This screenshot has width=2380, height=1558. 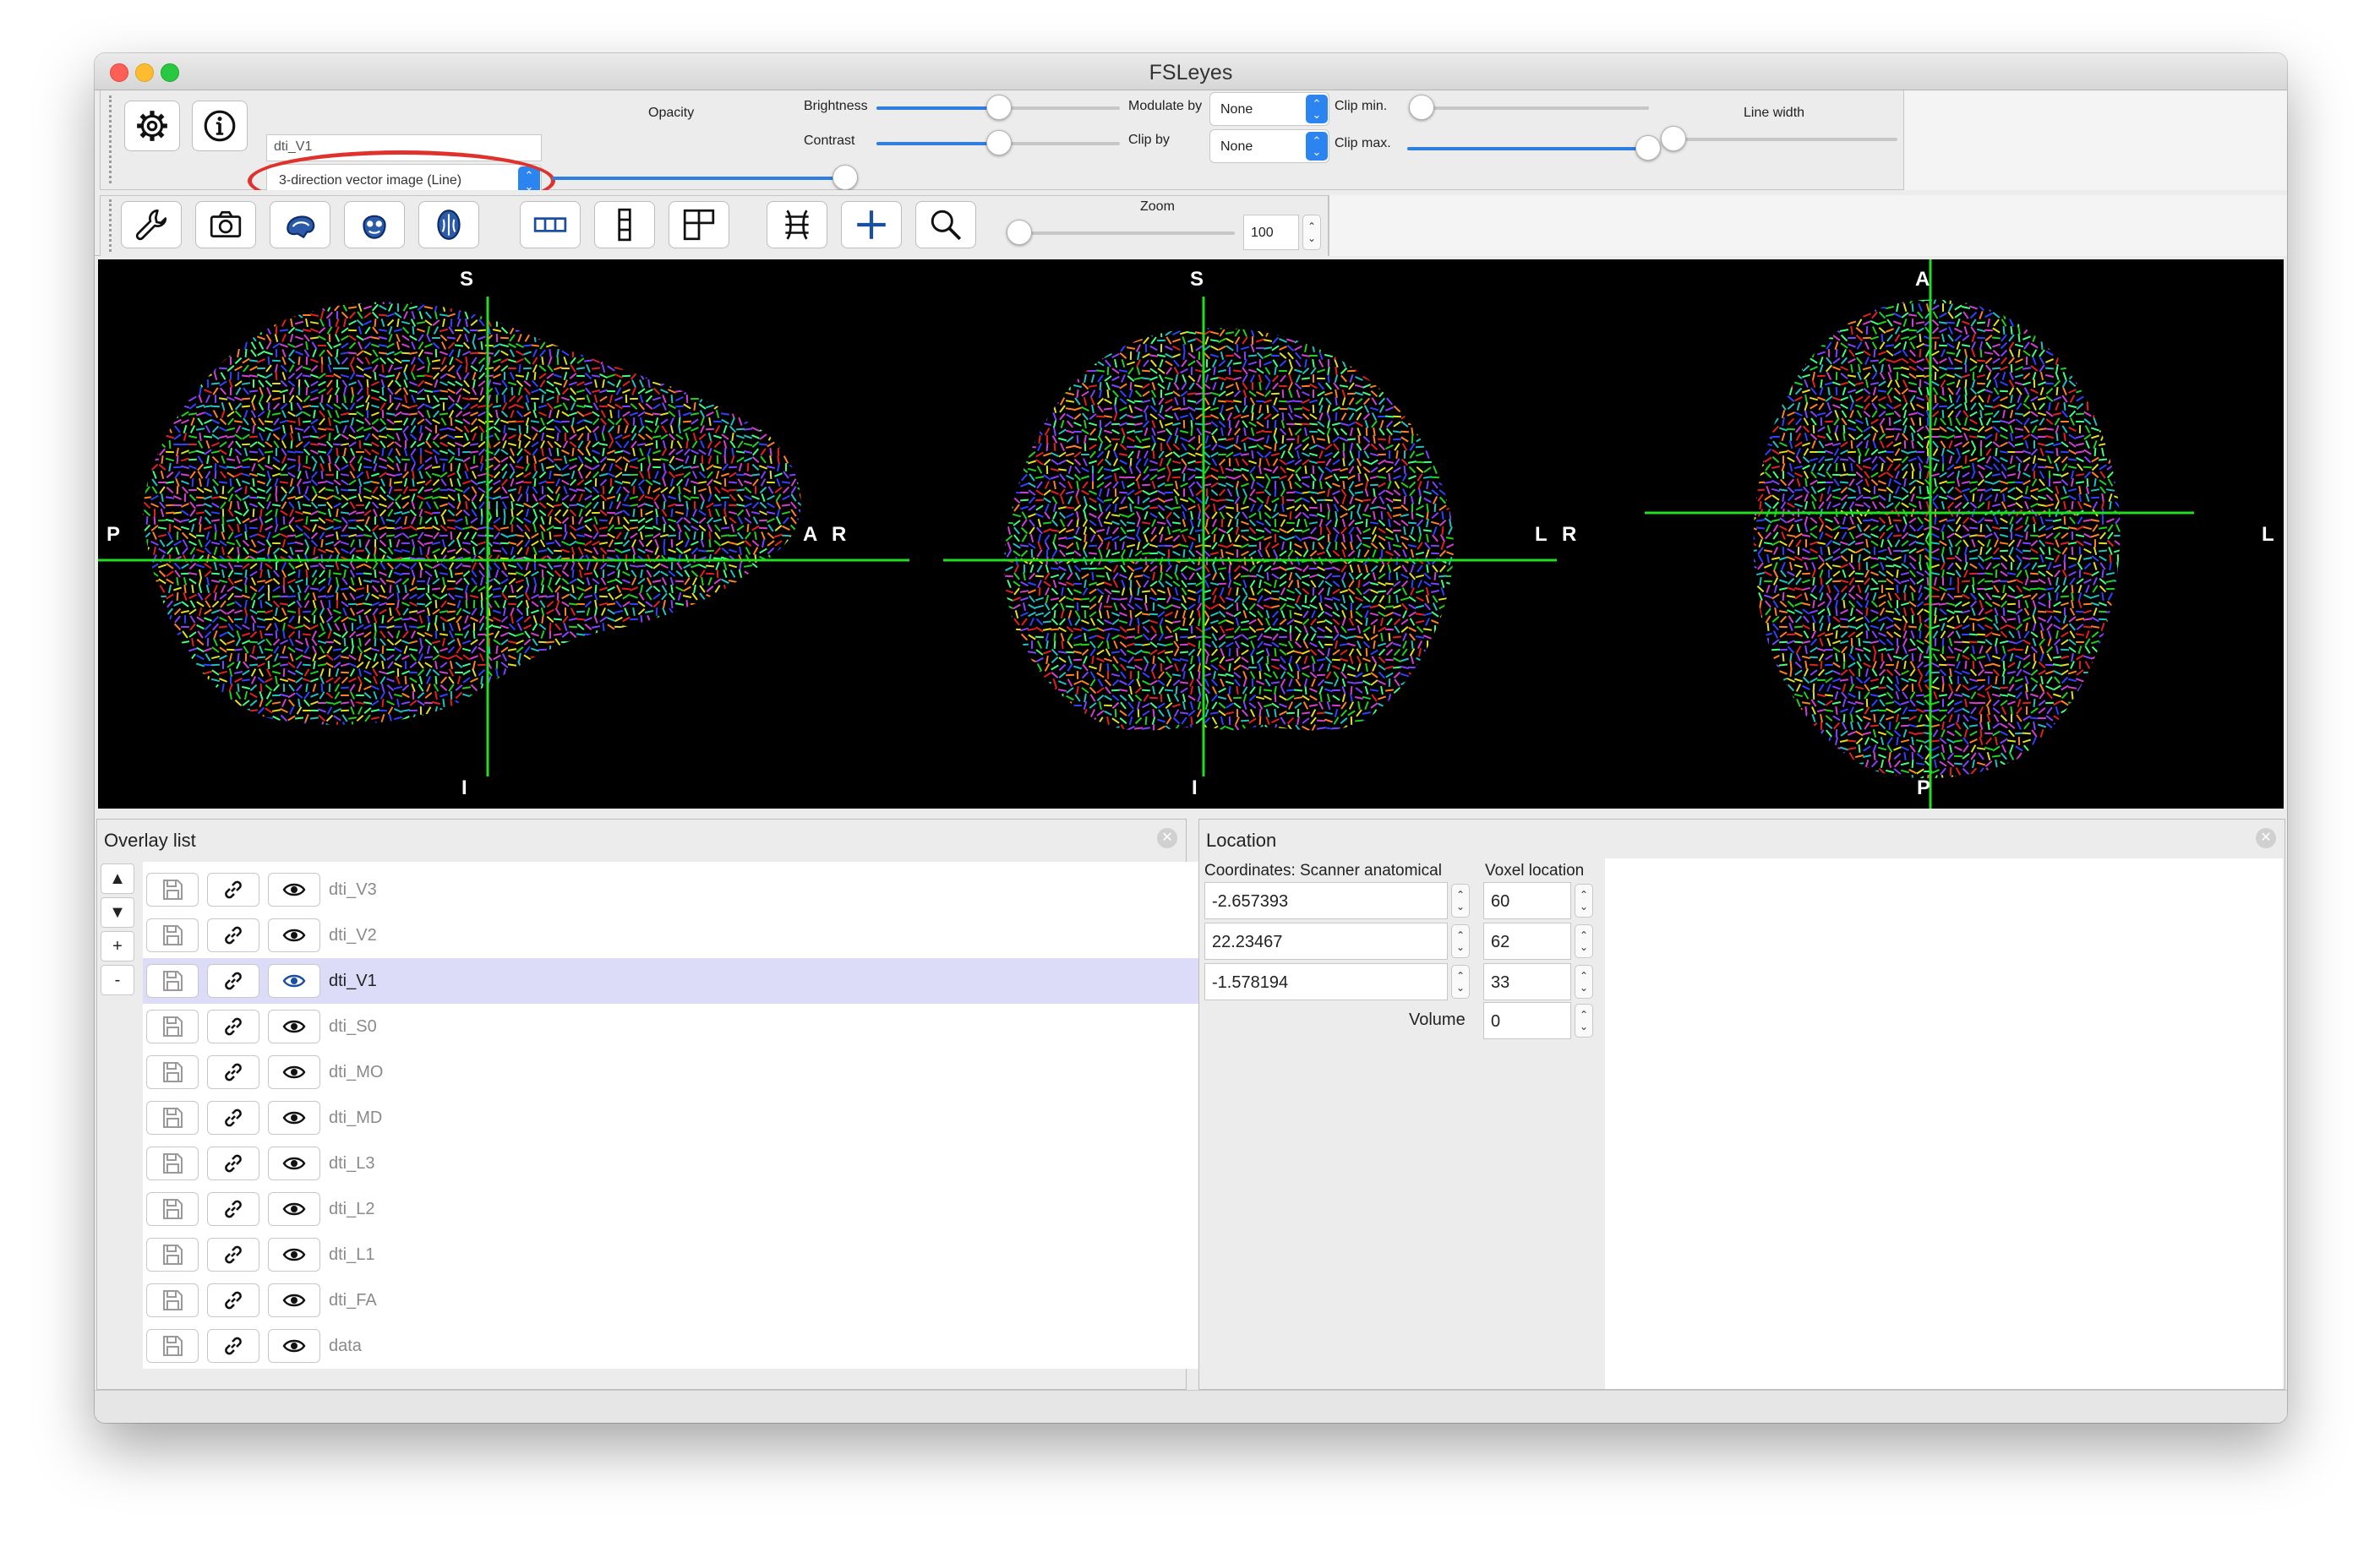 What do you see at coordinates (1461, 941) in the screenshot?
I see `coord-y-stepper: ⌃ ⌄` at bounding box center [1461, 941].